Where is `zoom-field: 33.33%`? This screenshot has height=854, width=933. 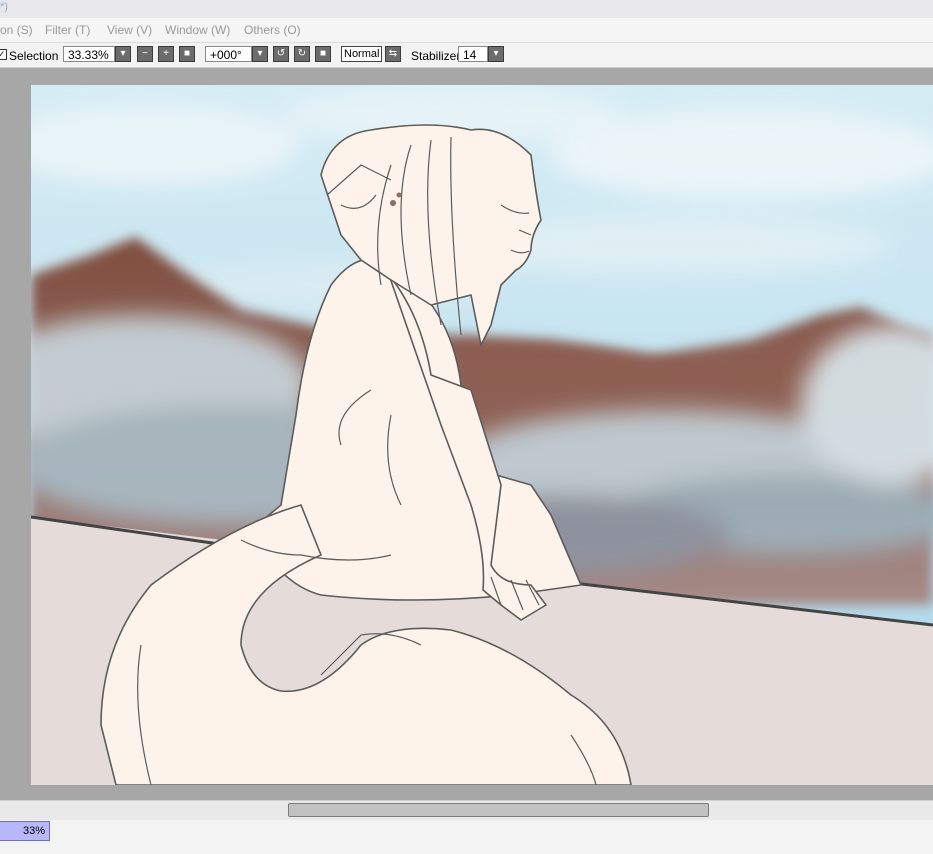
zoom-field: 33.33% is located at coordinates (89, 54).